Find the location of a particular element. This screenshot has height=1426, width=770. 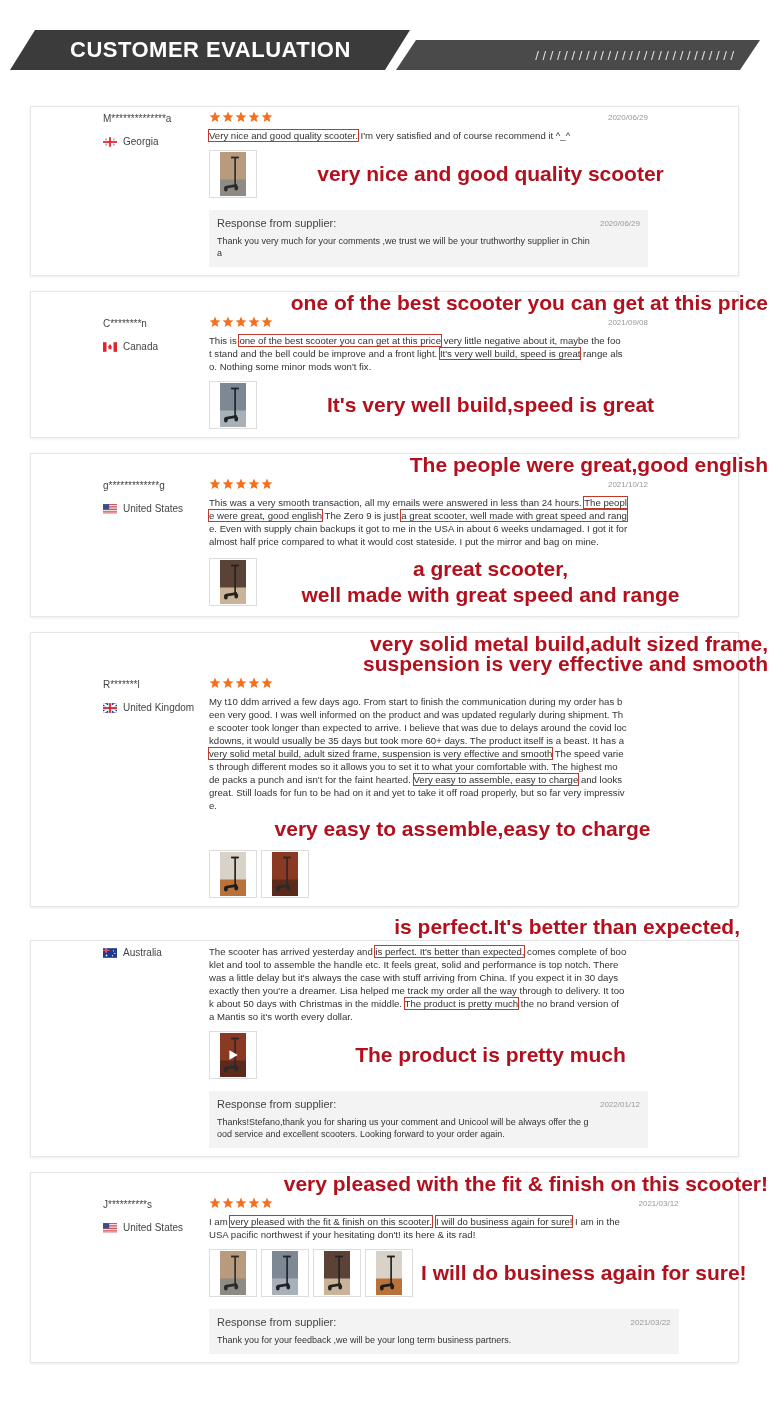

country-name: Georgia is located at coordinates (141, 141).